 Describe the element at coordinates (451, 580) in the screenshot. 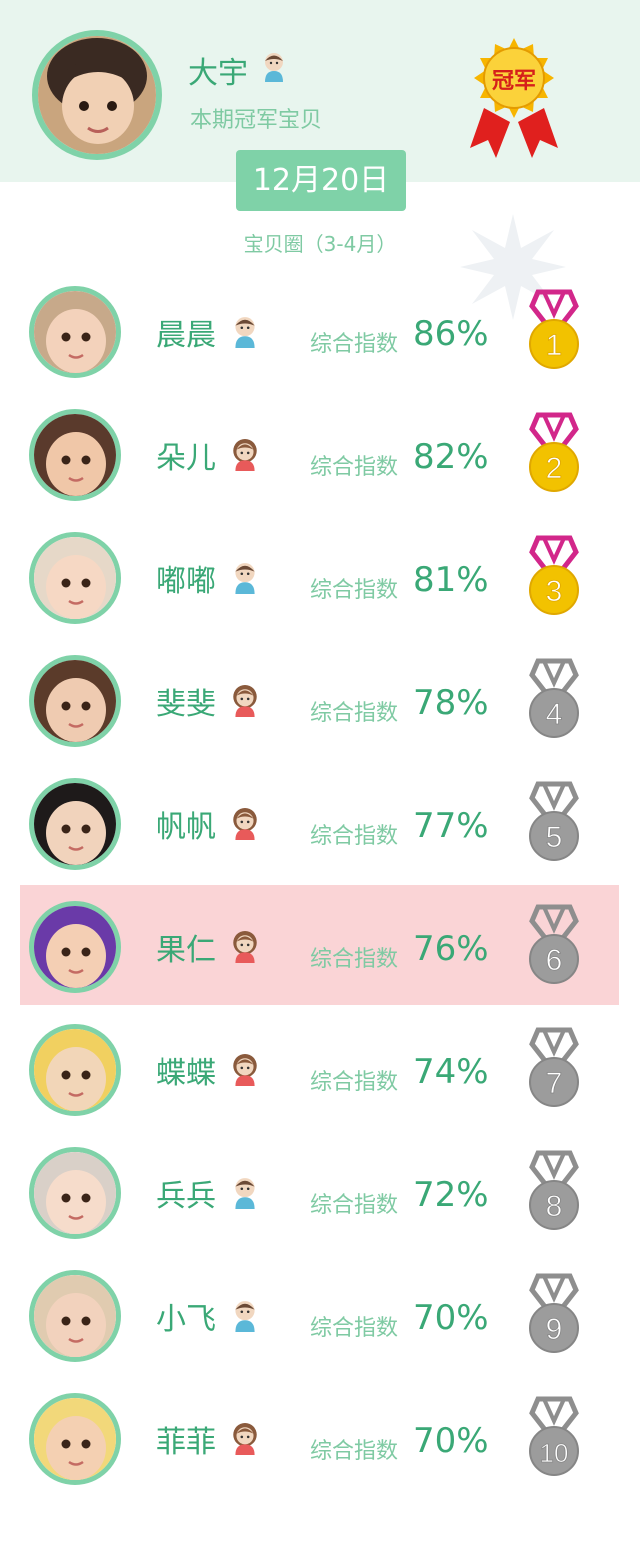

I see `score-value: 81%` at that location.